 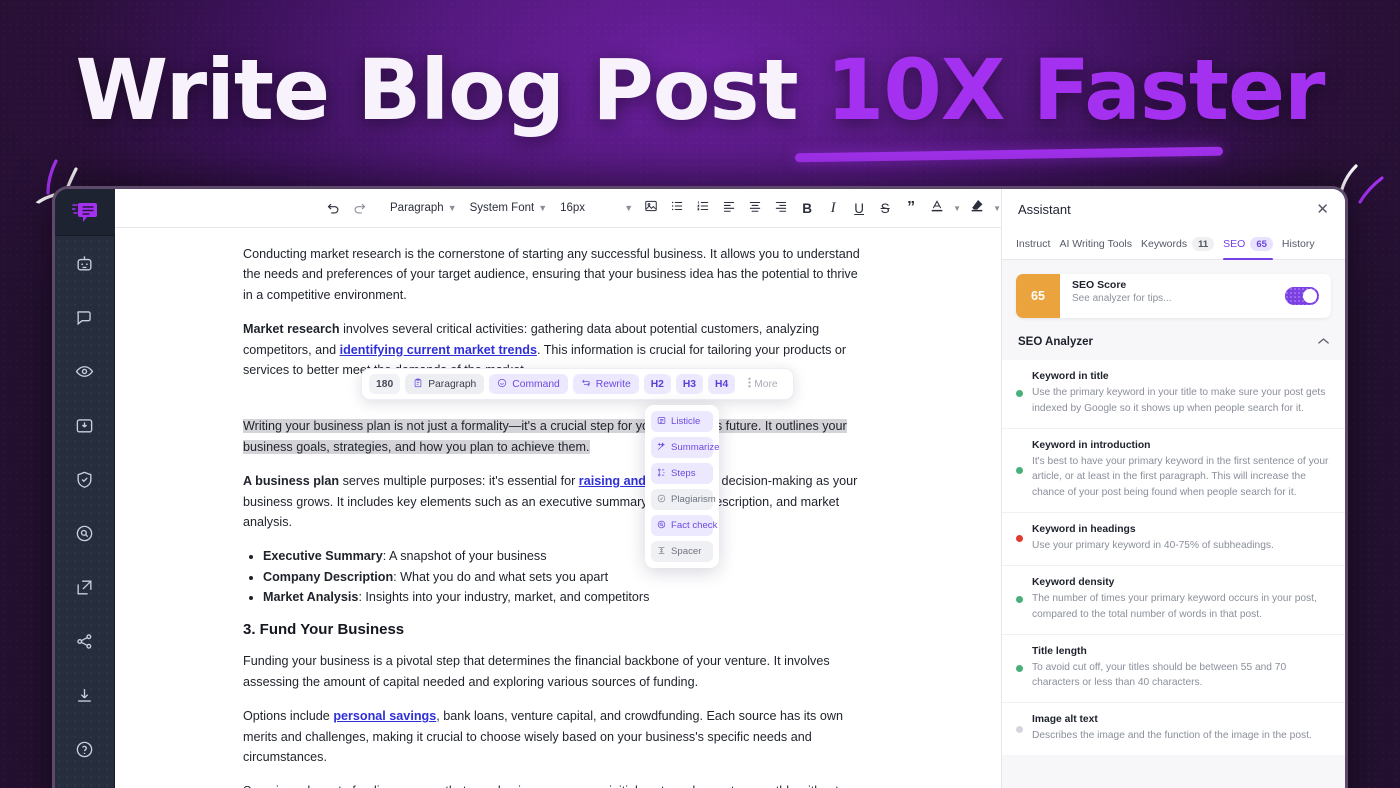 What do you see at coordinates (651, 208) in the screenshot?
I see `insert-image-button` at bounding box center [651, 208].